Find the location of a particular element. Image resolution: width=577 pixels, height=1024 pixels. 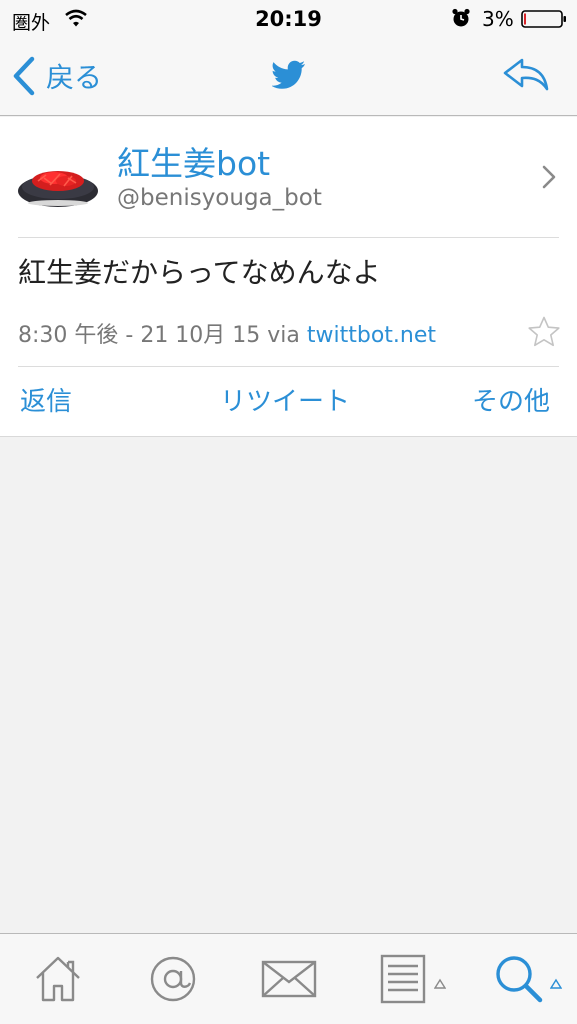

twitter-bird-icon is located at coordinates (288, 74).